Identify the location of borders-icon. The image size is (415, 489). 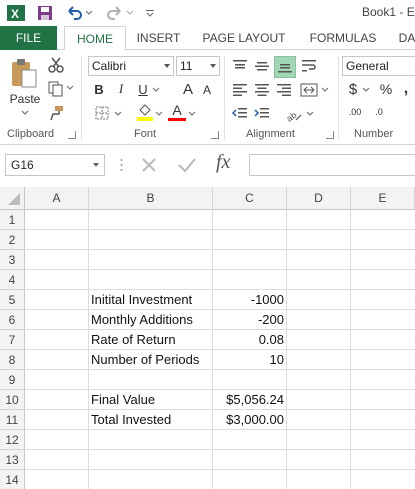
(102, 113).